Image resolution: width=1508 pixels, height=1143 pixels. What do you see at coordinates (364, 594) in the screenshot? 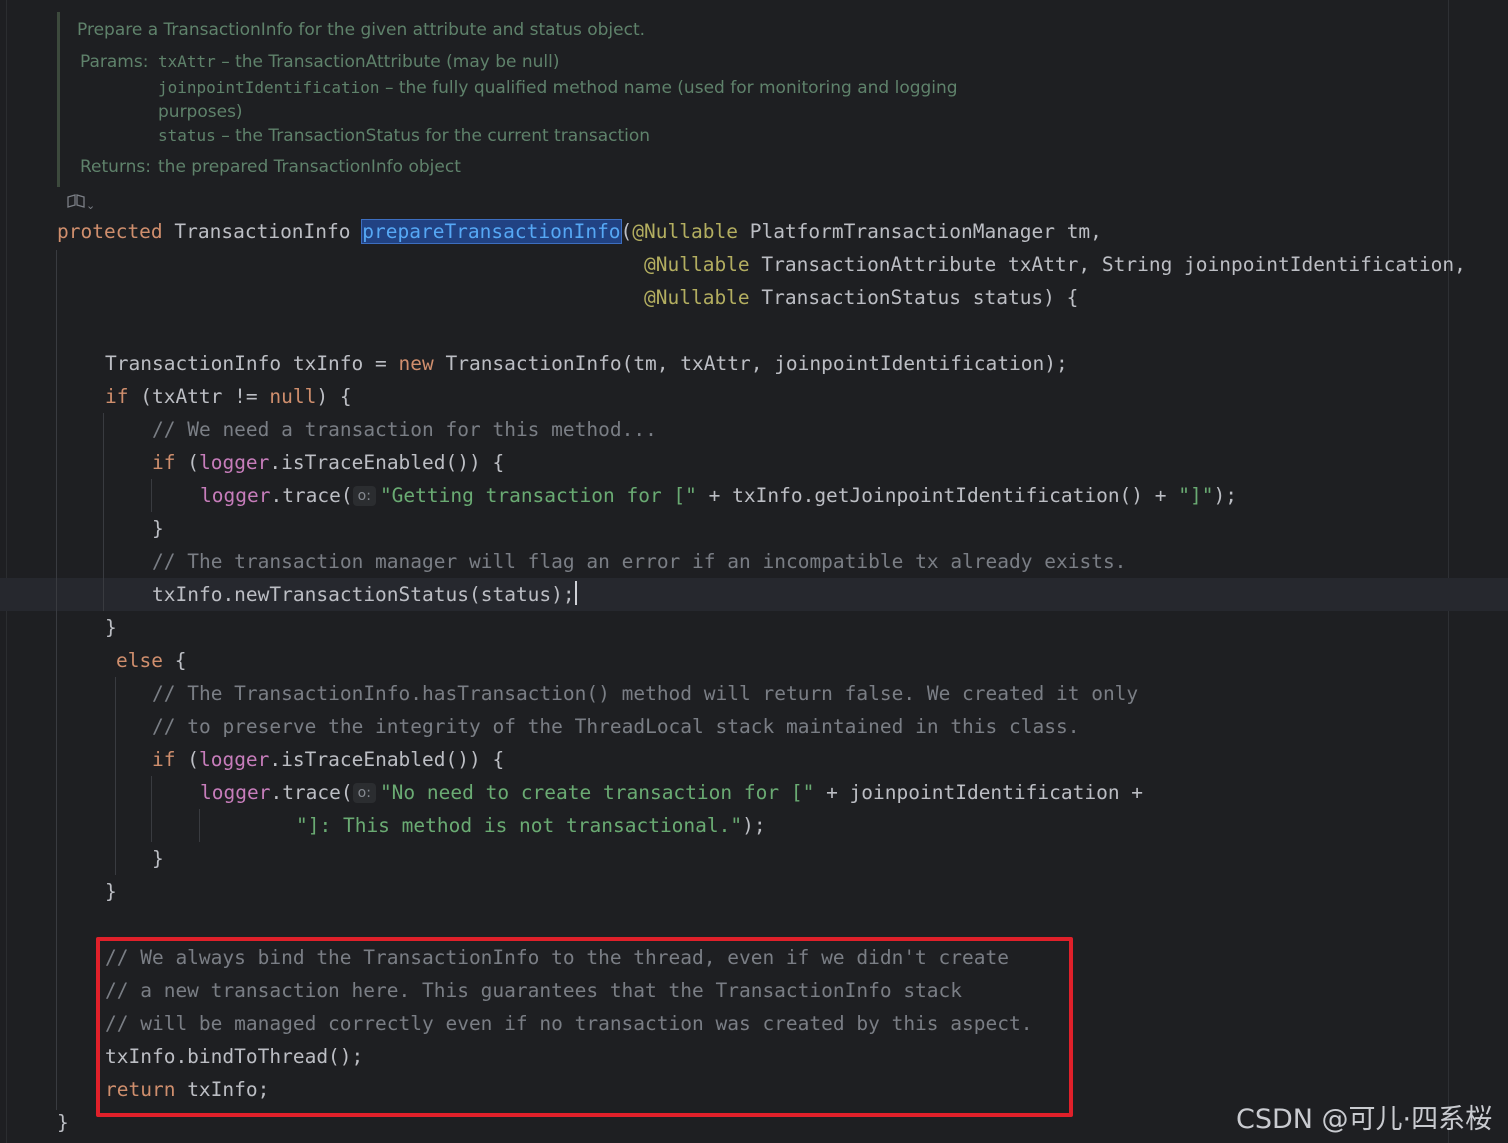
I see `code-line-new-status: txInfo.newTransactionStatus(status);` at bounding box center [364, 594].